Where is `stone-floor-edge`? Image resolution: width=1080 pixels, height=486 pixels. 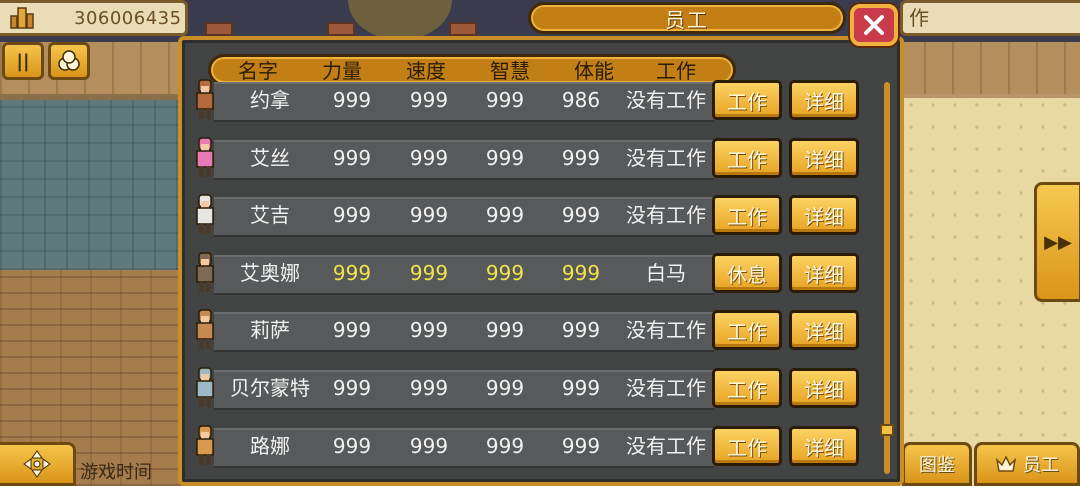
stone-floor-edge is located at coordinates (95, 97).